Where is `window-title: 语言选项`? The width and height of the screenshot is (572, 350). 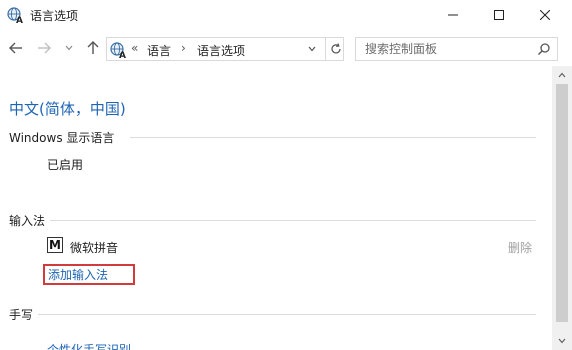
window-title: 语言选项 is located at coordinates (54, 16).